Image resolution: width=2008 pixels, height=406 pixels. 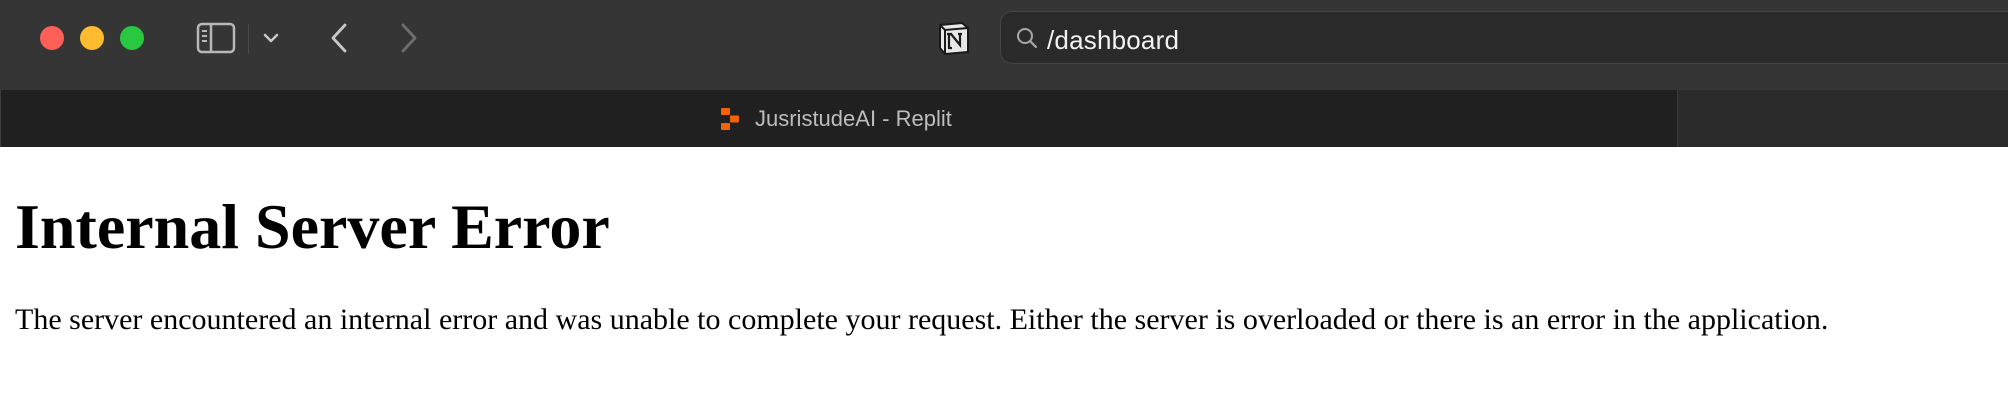 I want to click on back-button, so click(x=339, y=38).